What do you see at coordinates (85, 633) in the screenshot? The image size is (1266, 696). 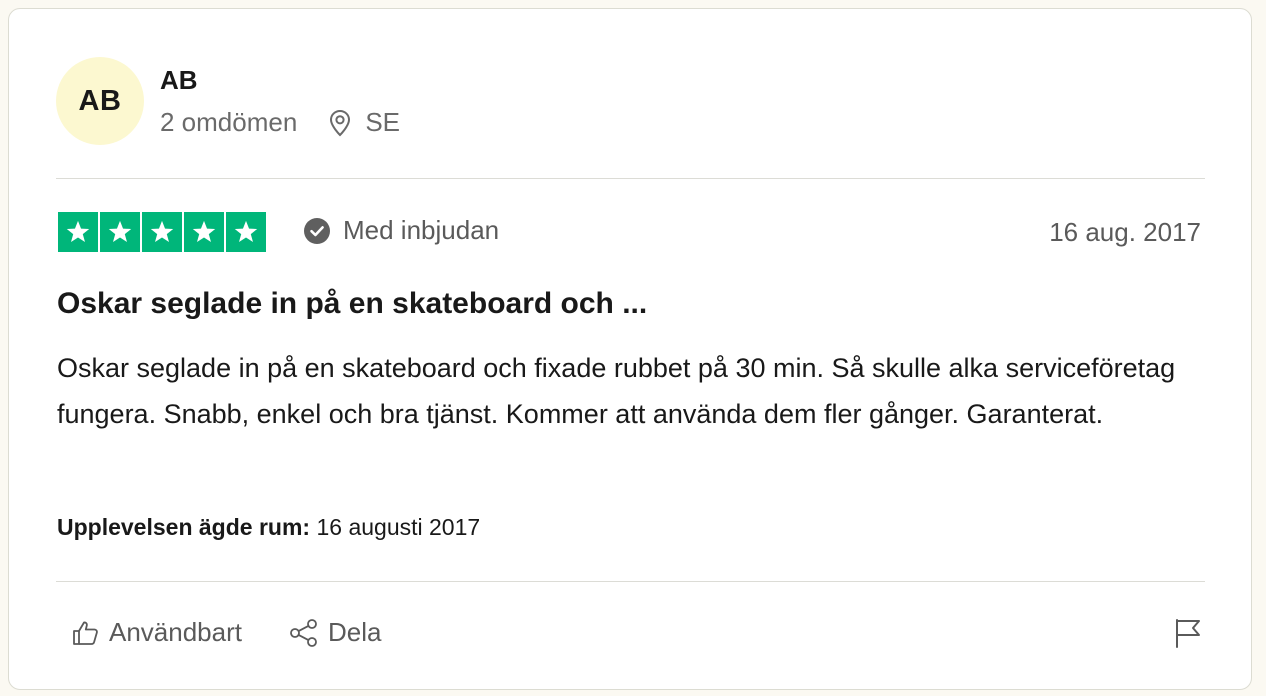 I see `thumbs-up-icon` at bounding box center [85, 633].